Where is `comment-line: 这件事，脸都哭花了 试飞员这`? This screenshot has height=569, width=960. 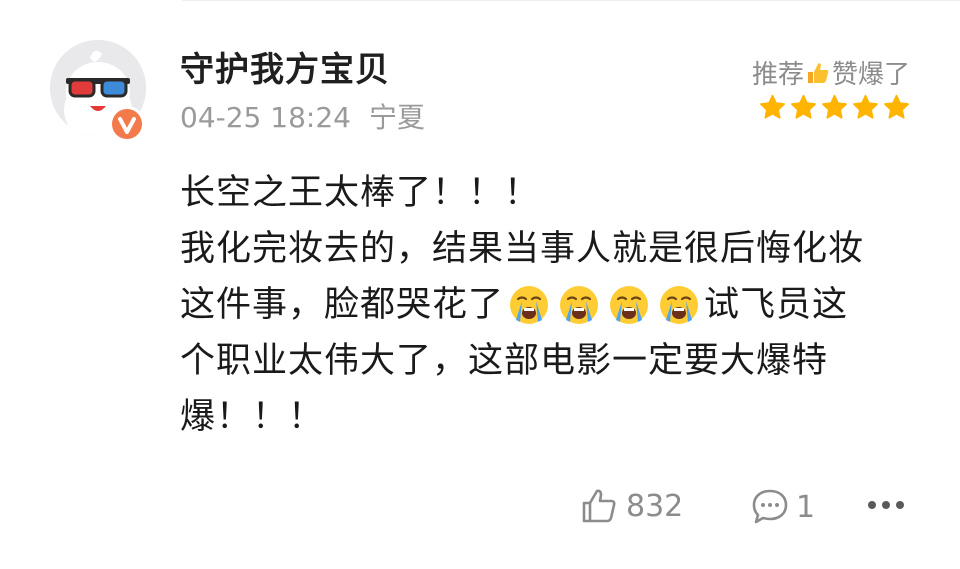
comment-line: 这件事，脸都哭花了 试飞员这 is located at coordinates (540, 305).